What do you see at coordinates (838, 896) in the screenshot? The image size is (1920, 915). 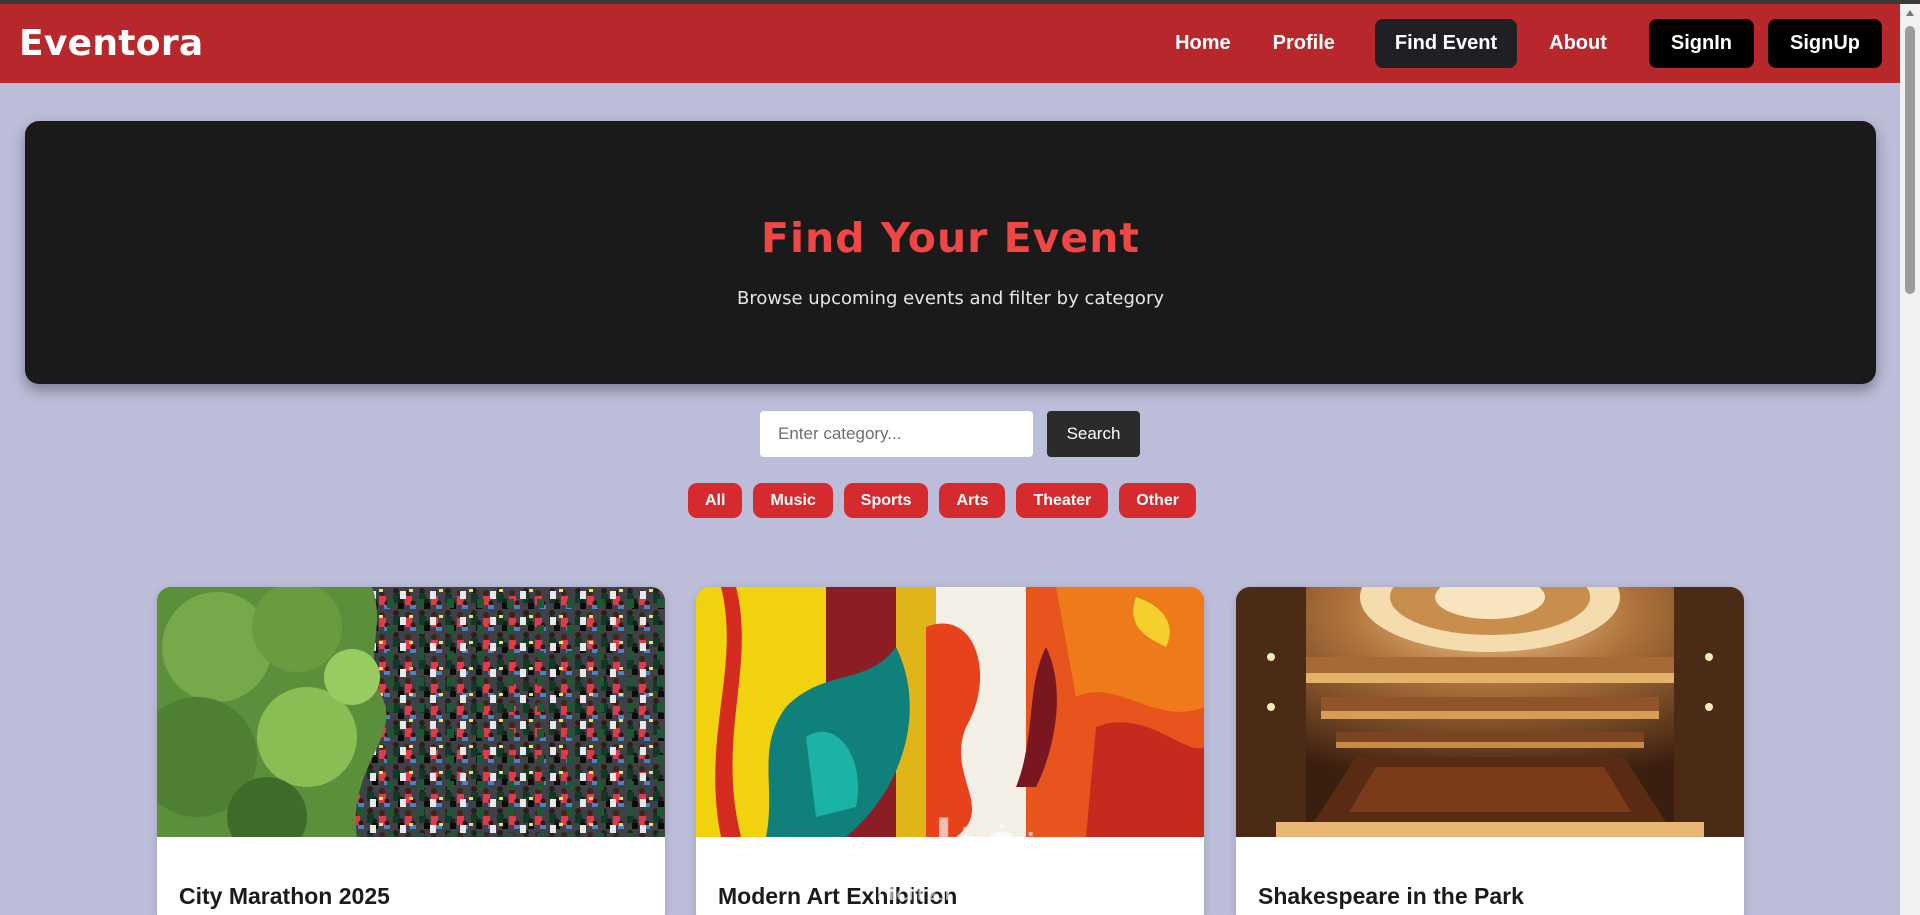 I see `event-title: Modern Art Exhibition` at bounding box center [838, 896].